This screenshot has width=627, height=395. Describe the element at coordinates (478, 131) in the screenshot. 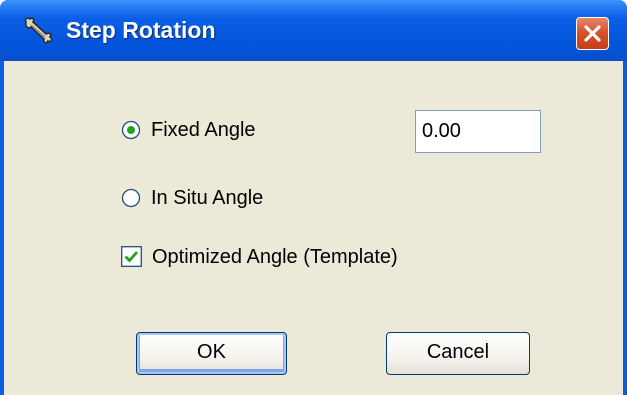

I see `fixed-angle-field` at that location.